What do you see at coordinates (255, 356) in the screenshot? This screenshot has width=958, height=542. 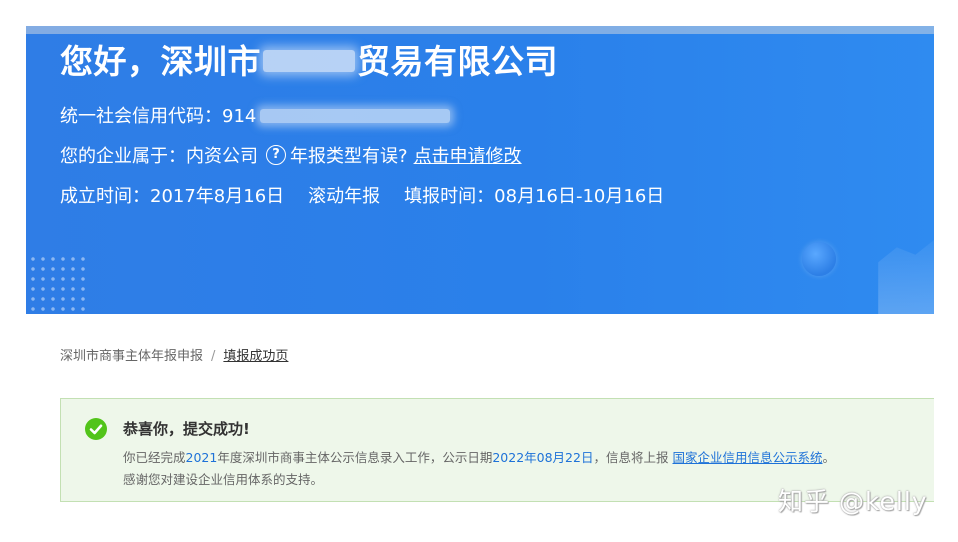 I see `breadcrumb-current: 填报成功页` at bounding box center [255, 356].